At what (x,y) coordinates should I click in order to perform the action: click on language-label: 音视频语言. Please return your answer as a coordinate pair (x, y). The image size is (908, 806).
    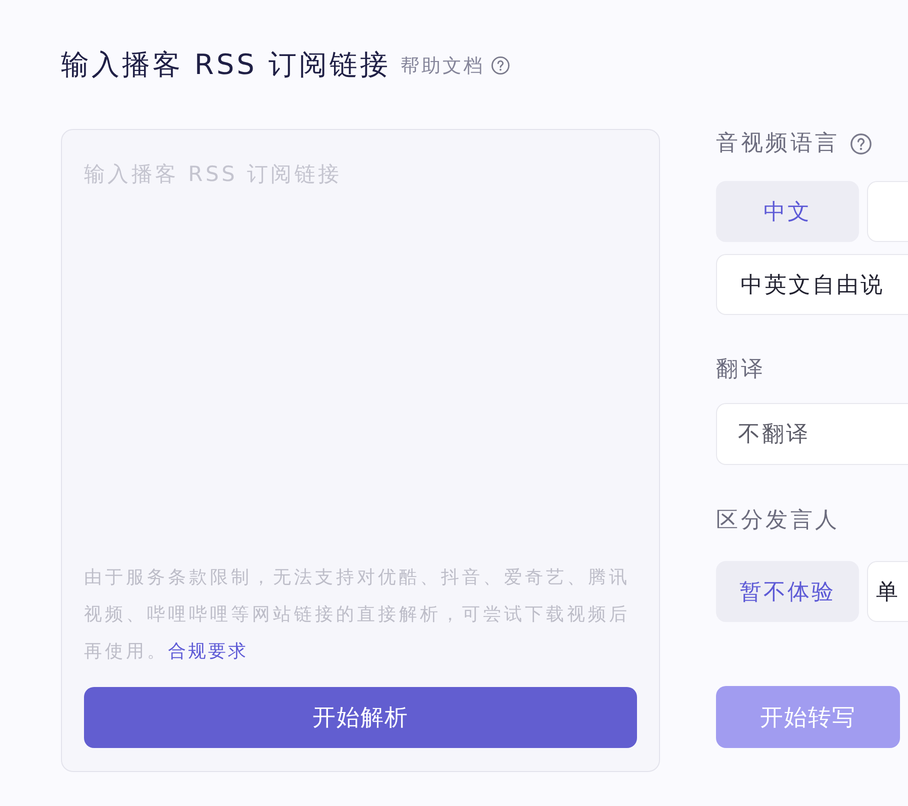
    Looking at the image, I should click on (778, 144).